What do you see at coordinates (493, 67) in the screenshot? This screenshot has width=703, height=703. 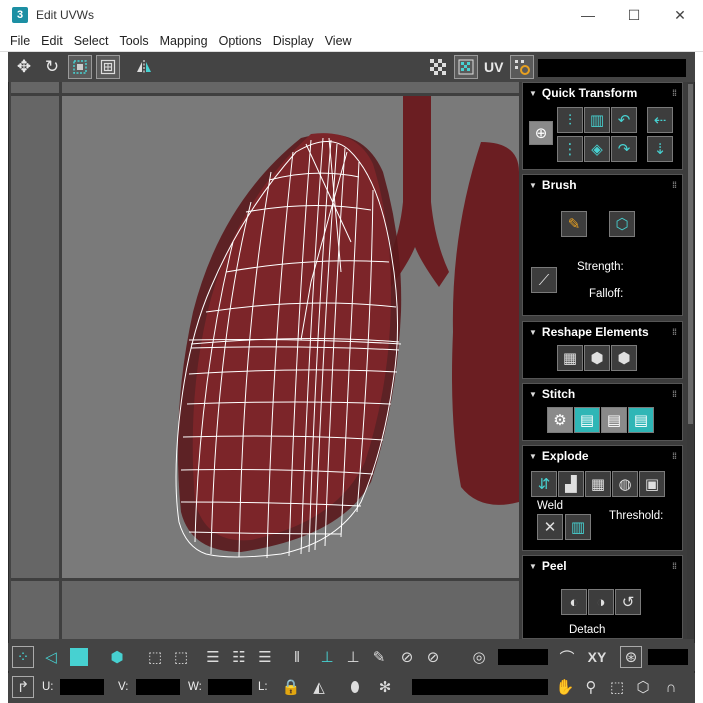 I see `uv-label: UV` at bounding box center [493, 67].